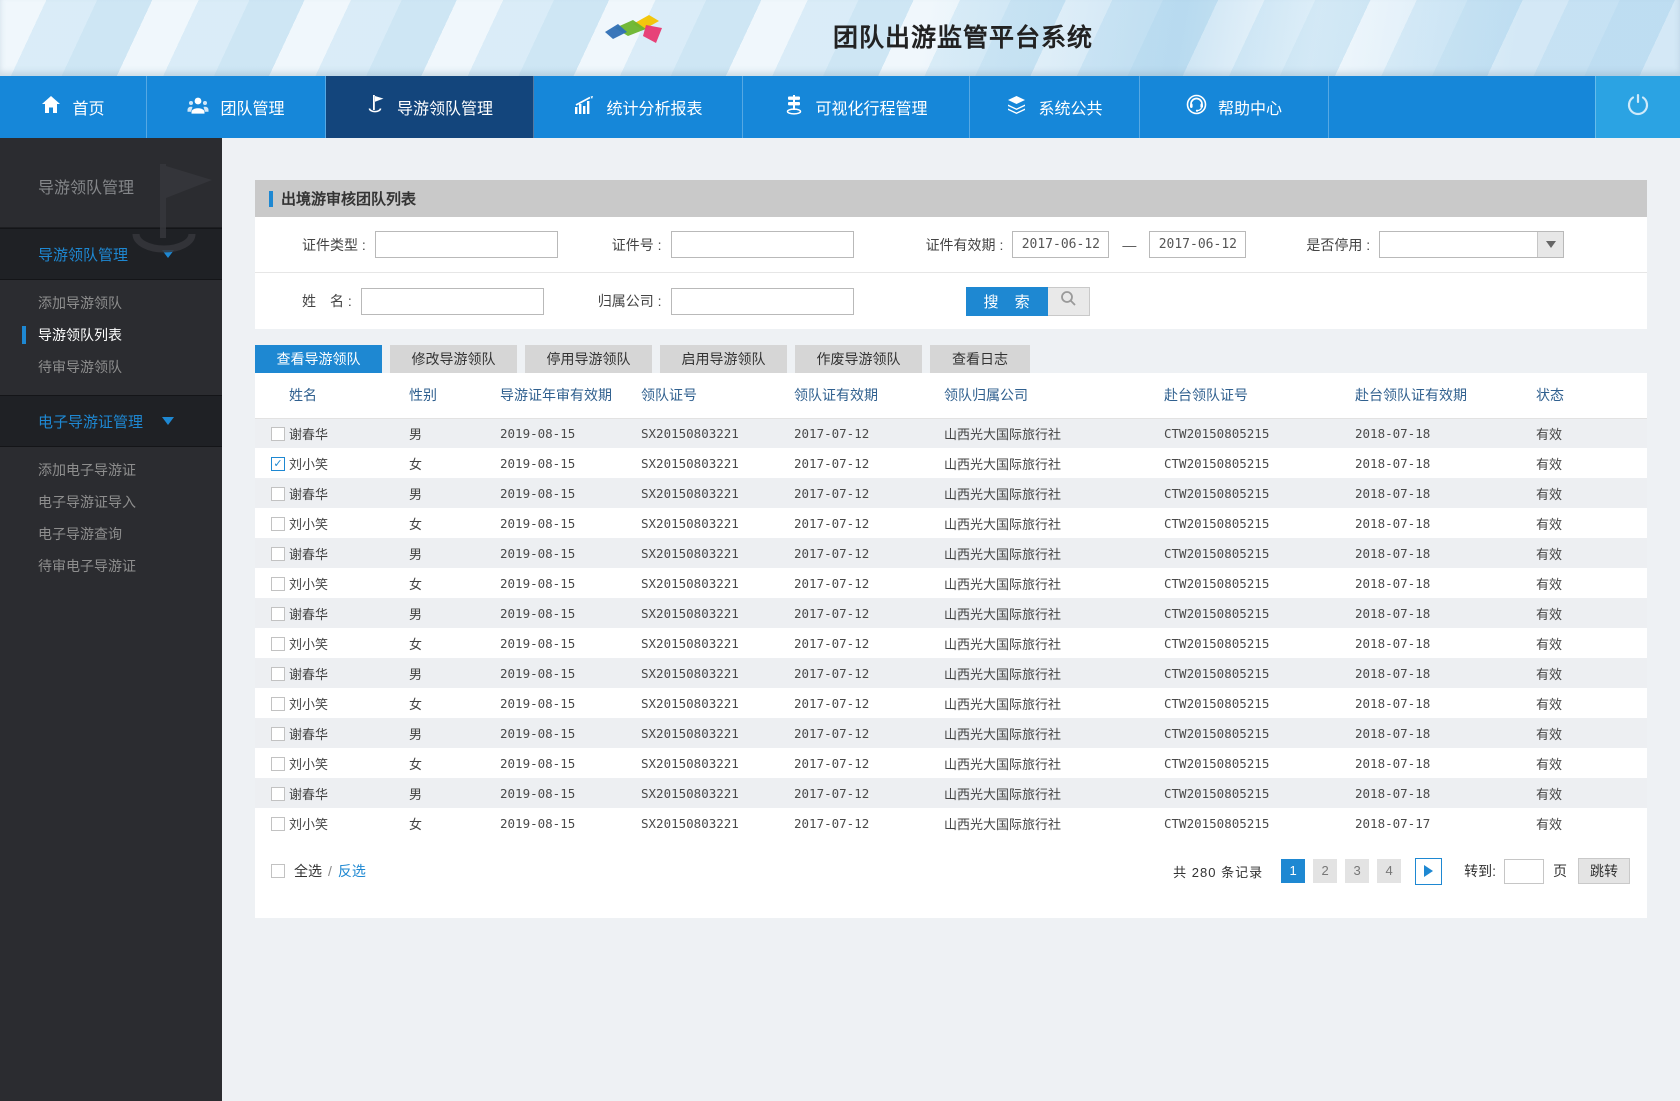 The width and height of the screenshot is (1680, 1101). Describe the element at coordinates (1389, 871) in the screenshot. I see `page-button-4: 4` at that location.